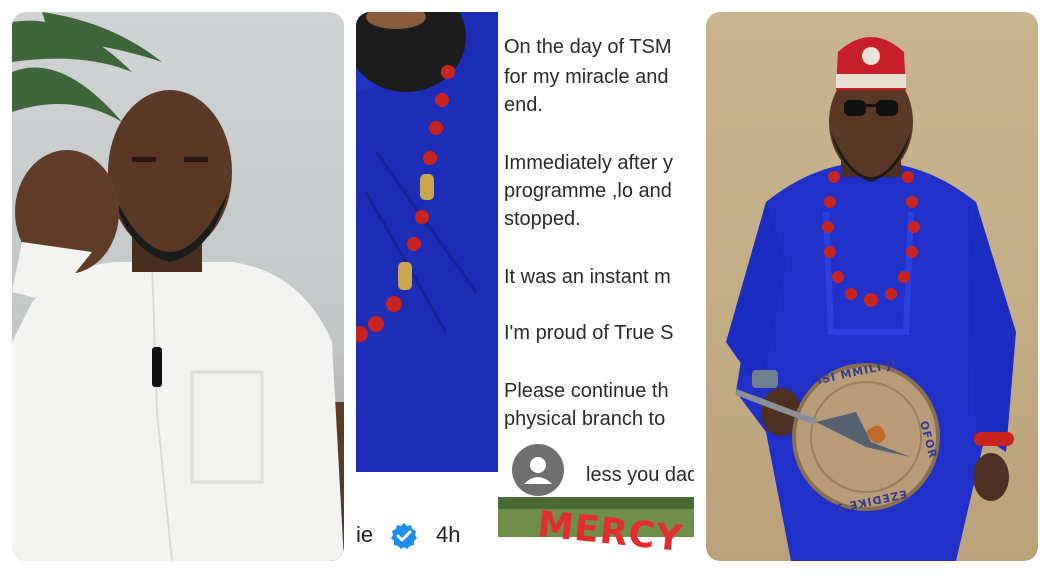 The image size is (1050, 573). Describe the element at coordinates (589, 333) in the screenshot. I see `post-text-line: I'm proud of True S` at that location.